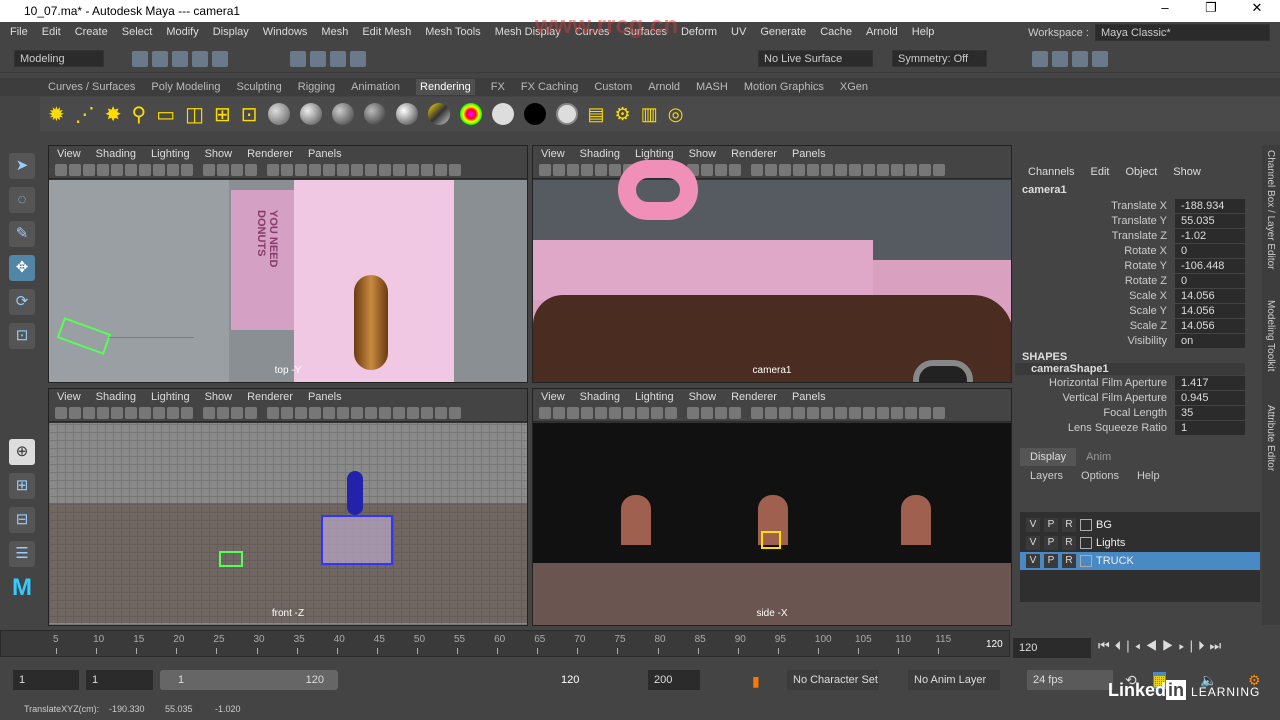  I want to click on hypershade-icon, so click(1100, 59).